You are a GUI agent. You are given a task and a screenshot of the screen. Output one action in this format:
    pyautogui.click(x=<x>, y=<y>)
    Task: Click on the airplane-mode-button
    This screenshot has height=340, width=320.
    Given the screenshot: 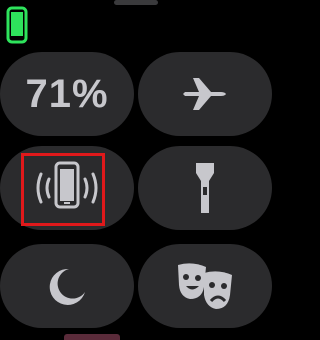 What is the action you would take?
    pyautogui.click(x=205, y=94)
    